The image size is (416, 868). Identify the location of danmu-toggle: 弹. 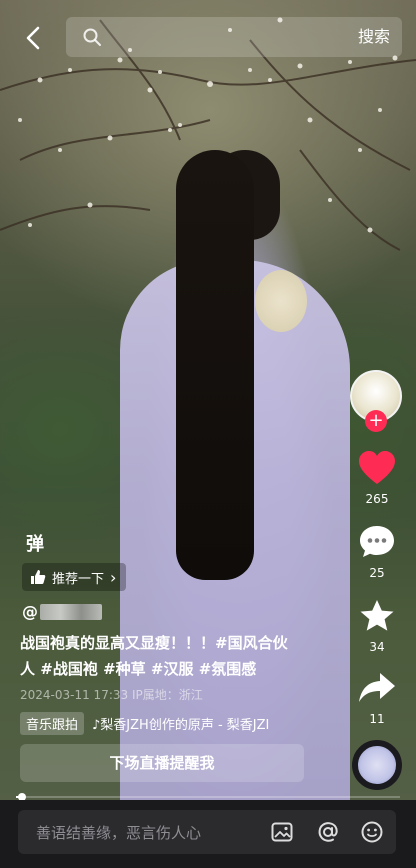
(35, 543).